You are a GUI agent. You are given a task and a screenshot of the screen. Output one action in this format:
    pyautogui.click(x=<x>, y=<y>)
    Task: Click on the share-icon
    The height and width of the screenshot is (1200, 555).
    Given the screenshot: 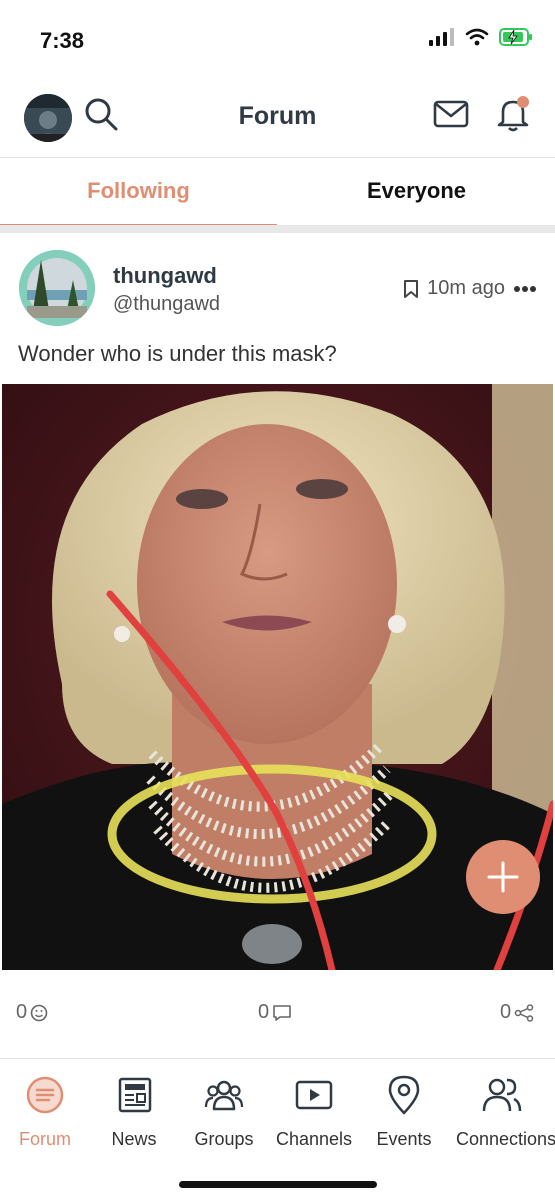 What is the action you would take?
    pyautogui.click(x=524, y=1012)
    